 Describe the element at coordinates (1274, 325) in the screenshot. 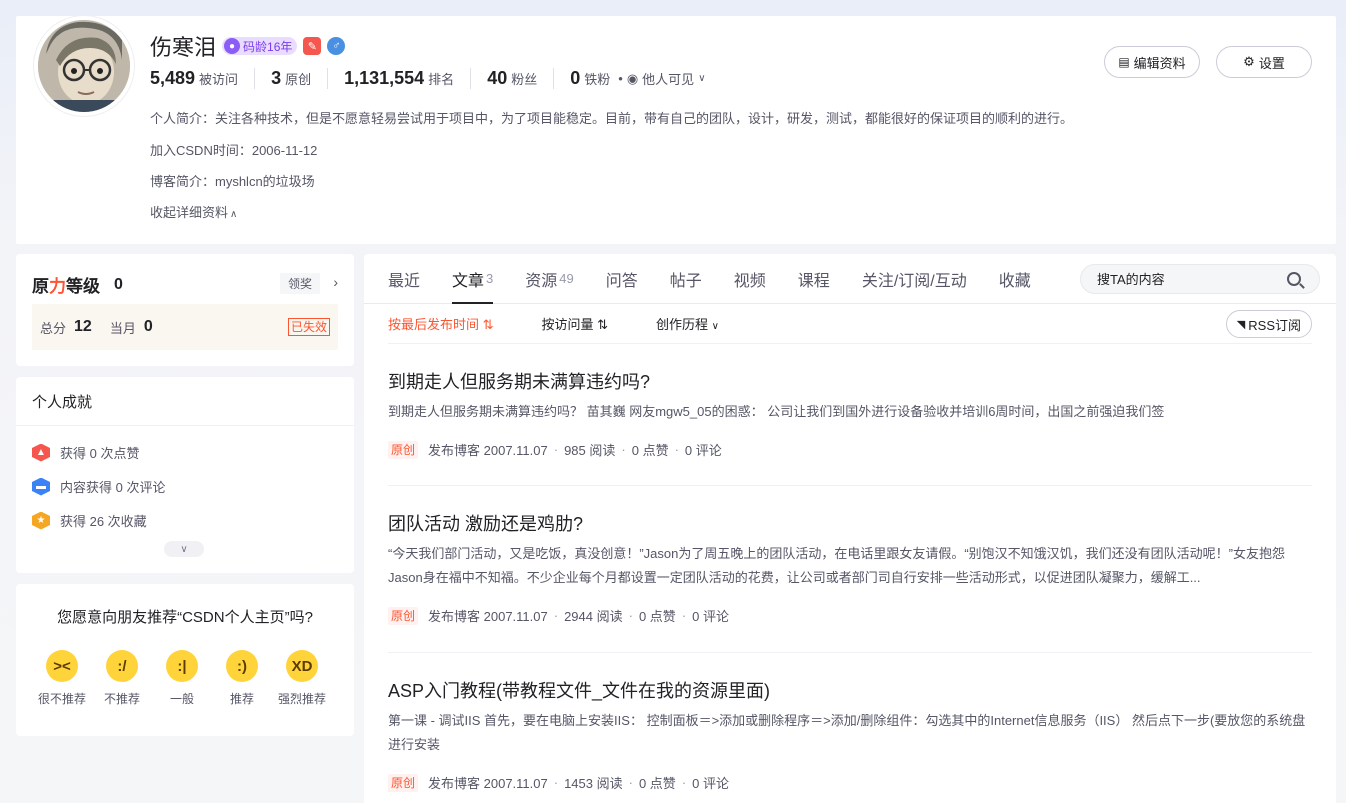

I see `rss-label: RSS订阅` at that location.